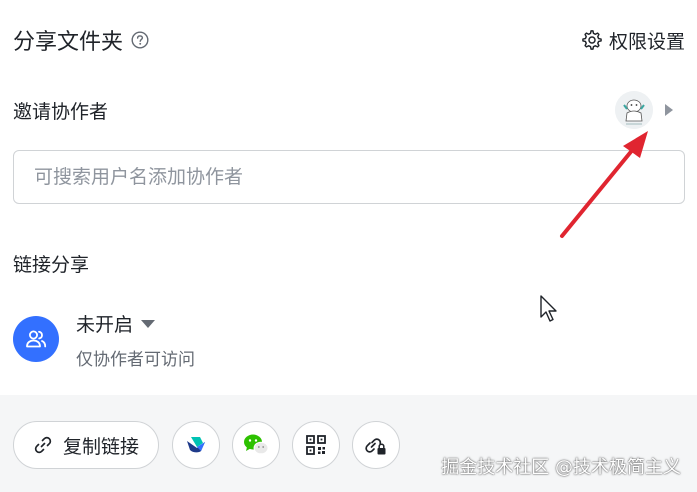 This screenshot has height=492, width=697. I want to click on link-lock-icon, so click(376, 445).